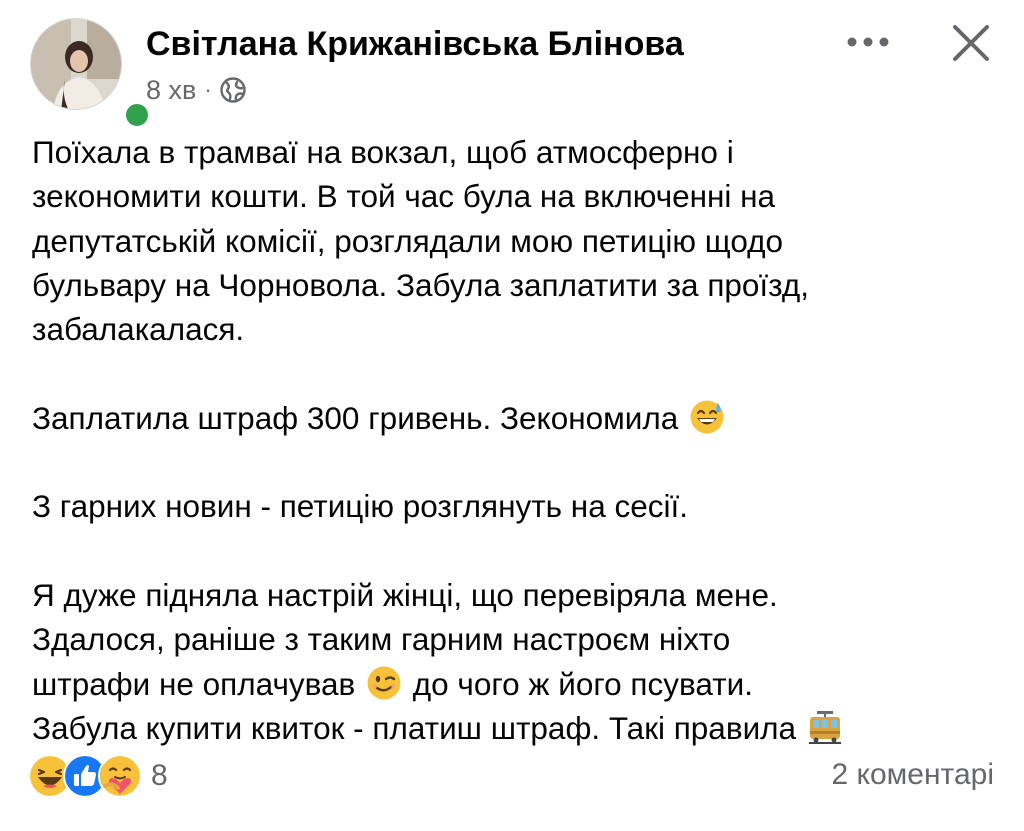 This screenshot has width=1024, height=831. I want to click on close-icon, so click(971, 43).